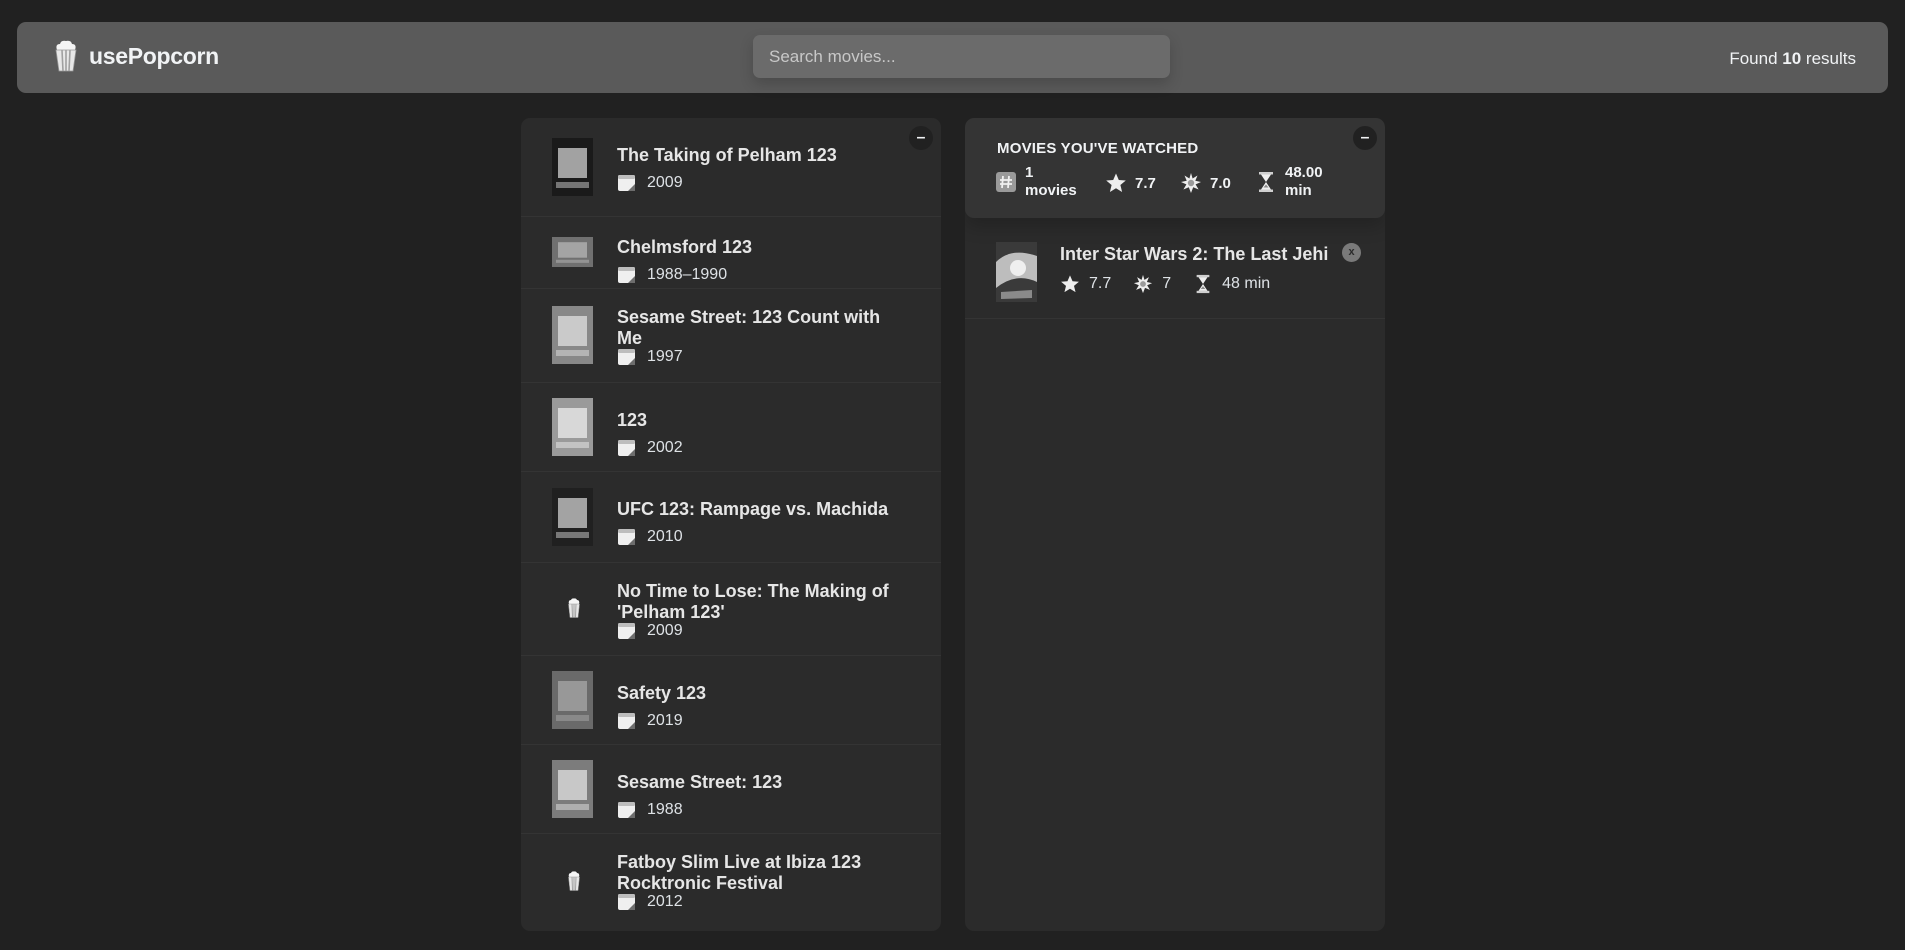  Describe the element at coordinates (1145, 183) in the screenshot. I see `imdb-rating-value: 7.7` at that location.